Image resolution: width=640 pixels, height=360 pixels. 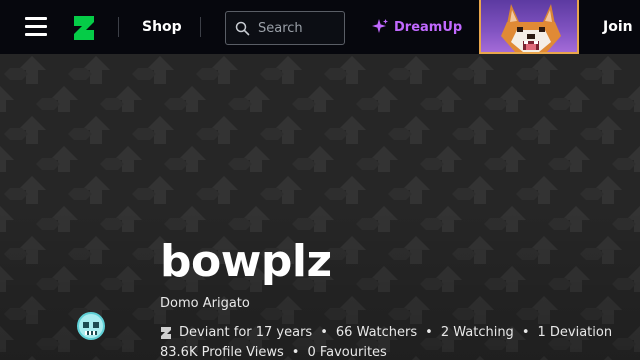 I want to click on watching-link: 2 Watching, so click(x=477, y=332).